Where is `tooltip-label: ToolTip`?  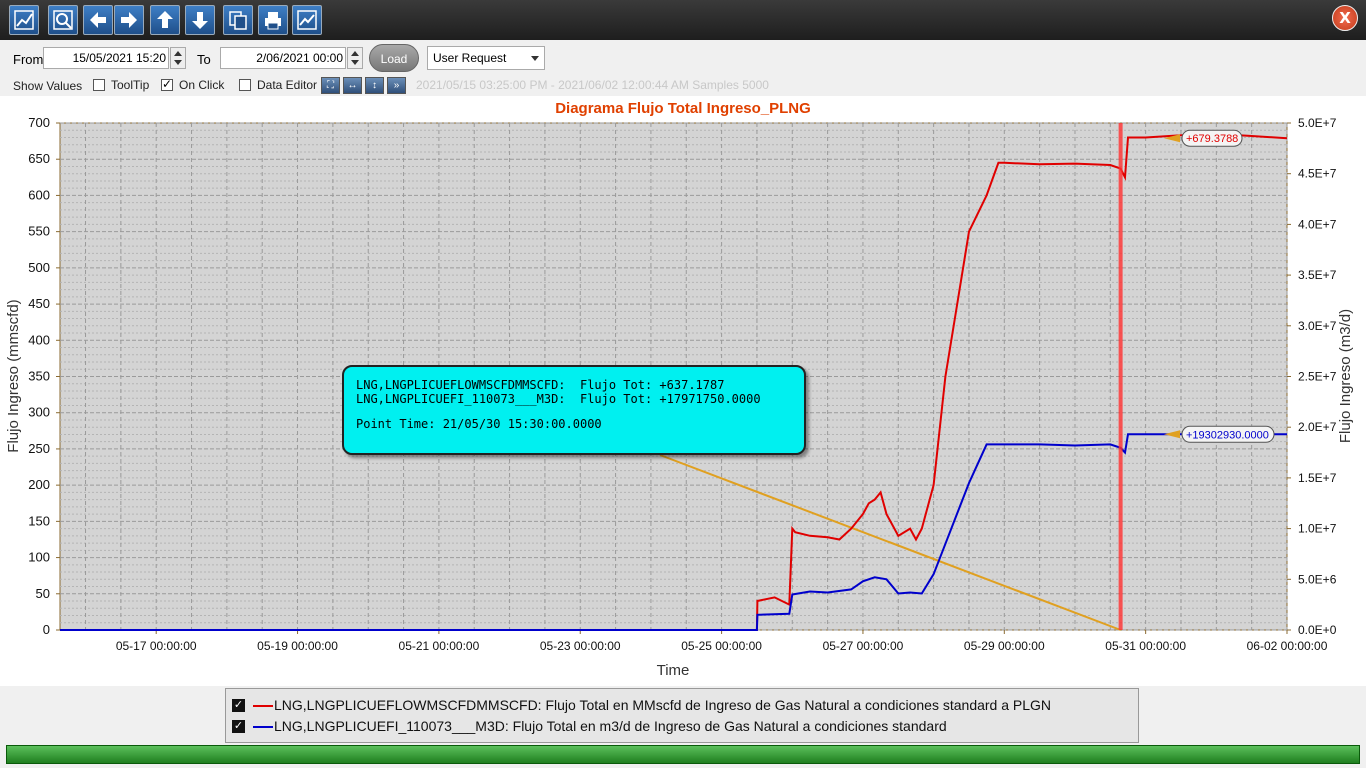 tooltip-label: ToolTip is located at coordinates (130, 85).